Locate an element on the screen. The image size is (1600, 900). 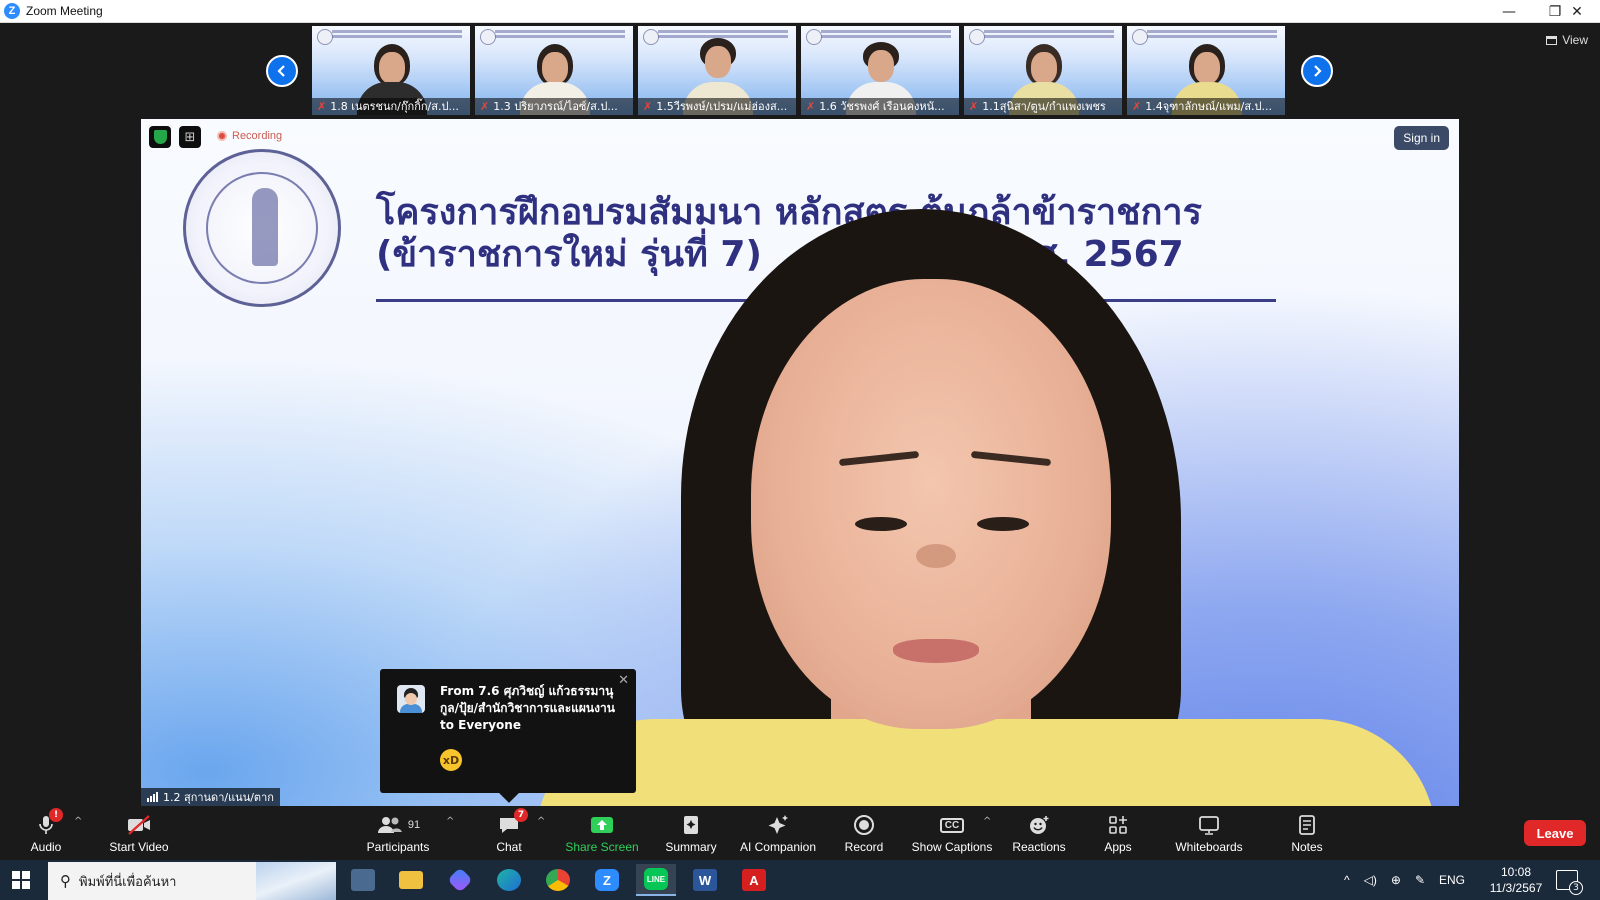
tray-overflow-icon: ^ is located at coordinates (1347, 880).